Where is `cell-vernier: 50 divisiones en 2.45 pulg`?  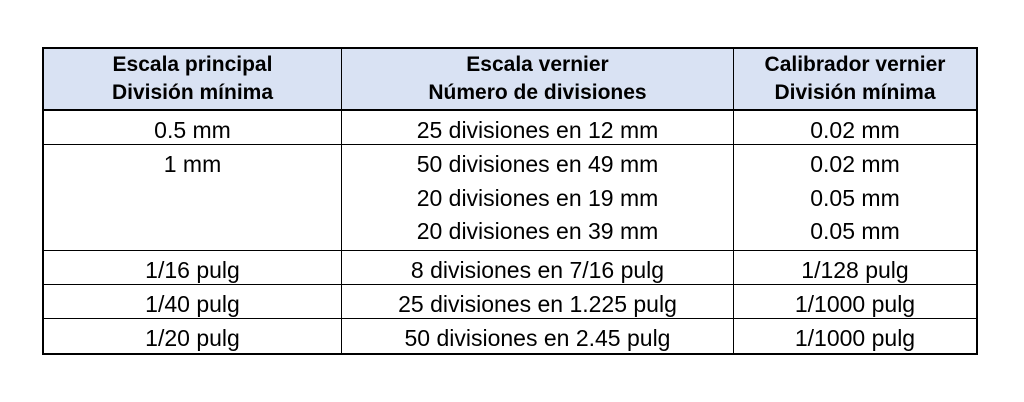 cell-vernier: 50 divisiones en 2.45 pulg is located at coordinates (538, 336).